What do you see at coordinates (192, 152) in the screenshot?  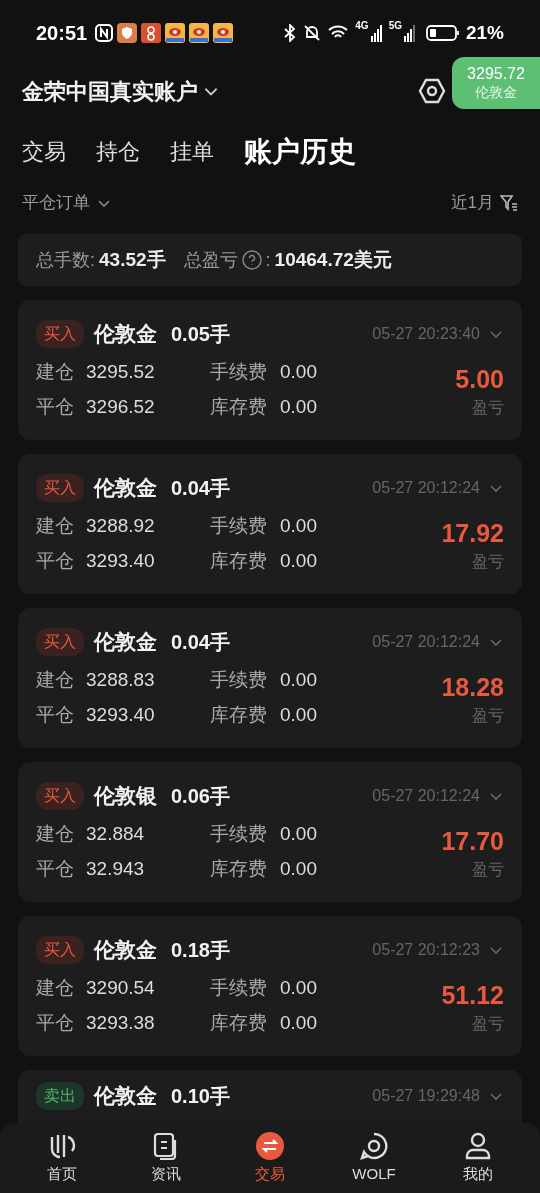 I see `tab: 挂单` at bounding box center [192, 152].